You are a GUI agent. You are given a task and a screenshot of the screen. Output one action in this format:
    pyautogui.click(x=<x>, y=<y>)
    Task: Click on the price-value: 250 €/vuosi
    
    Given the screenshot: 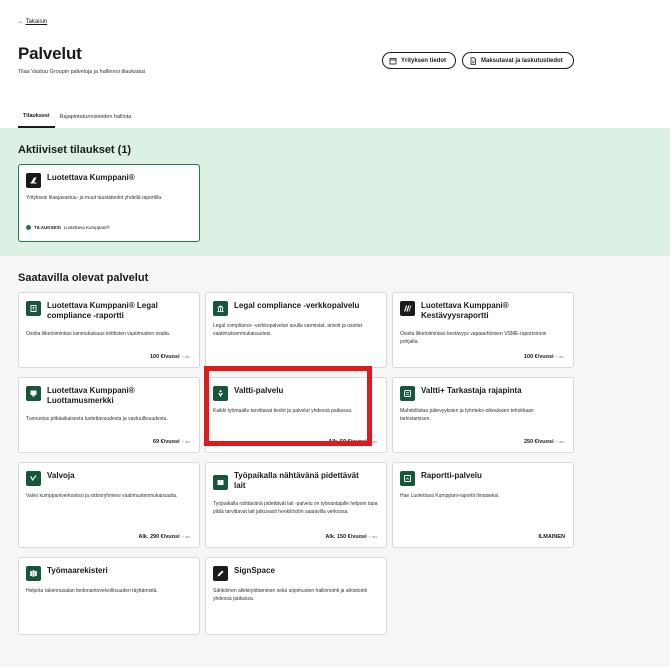 What is the action you would take?
    pyautogui.click(x=538, y=442)
    